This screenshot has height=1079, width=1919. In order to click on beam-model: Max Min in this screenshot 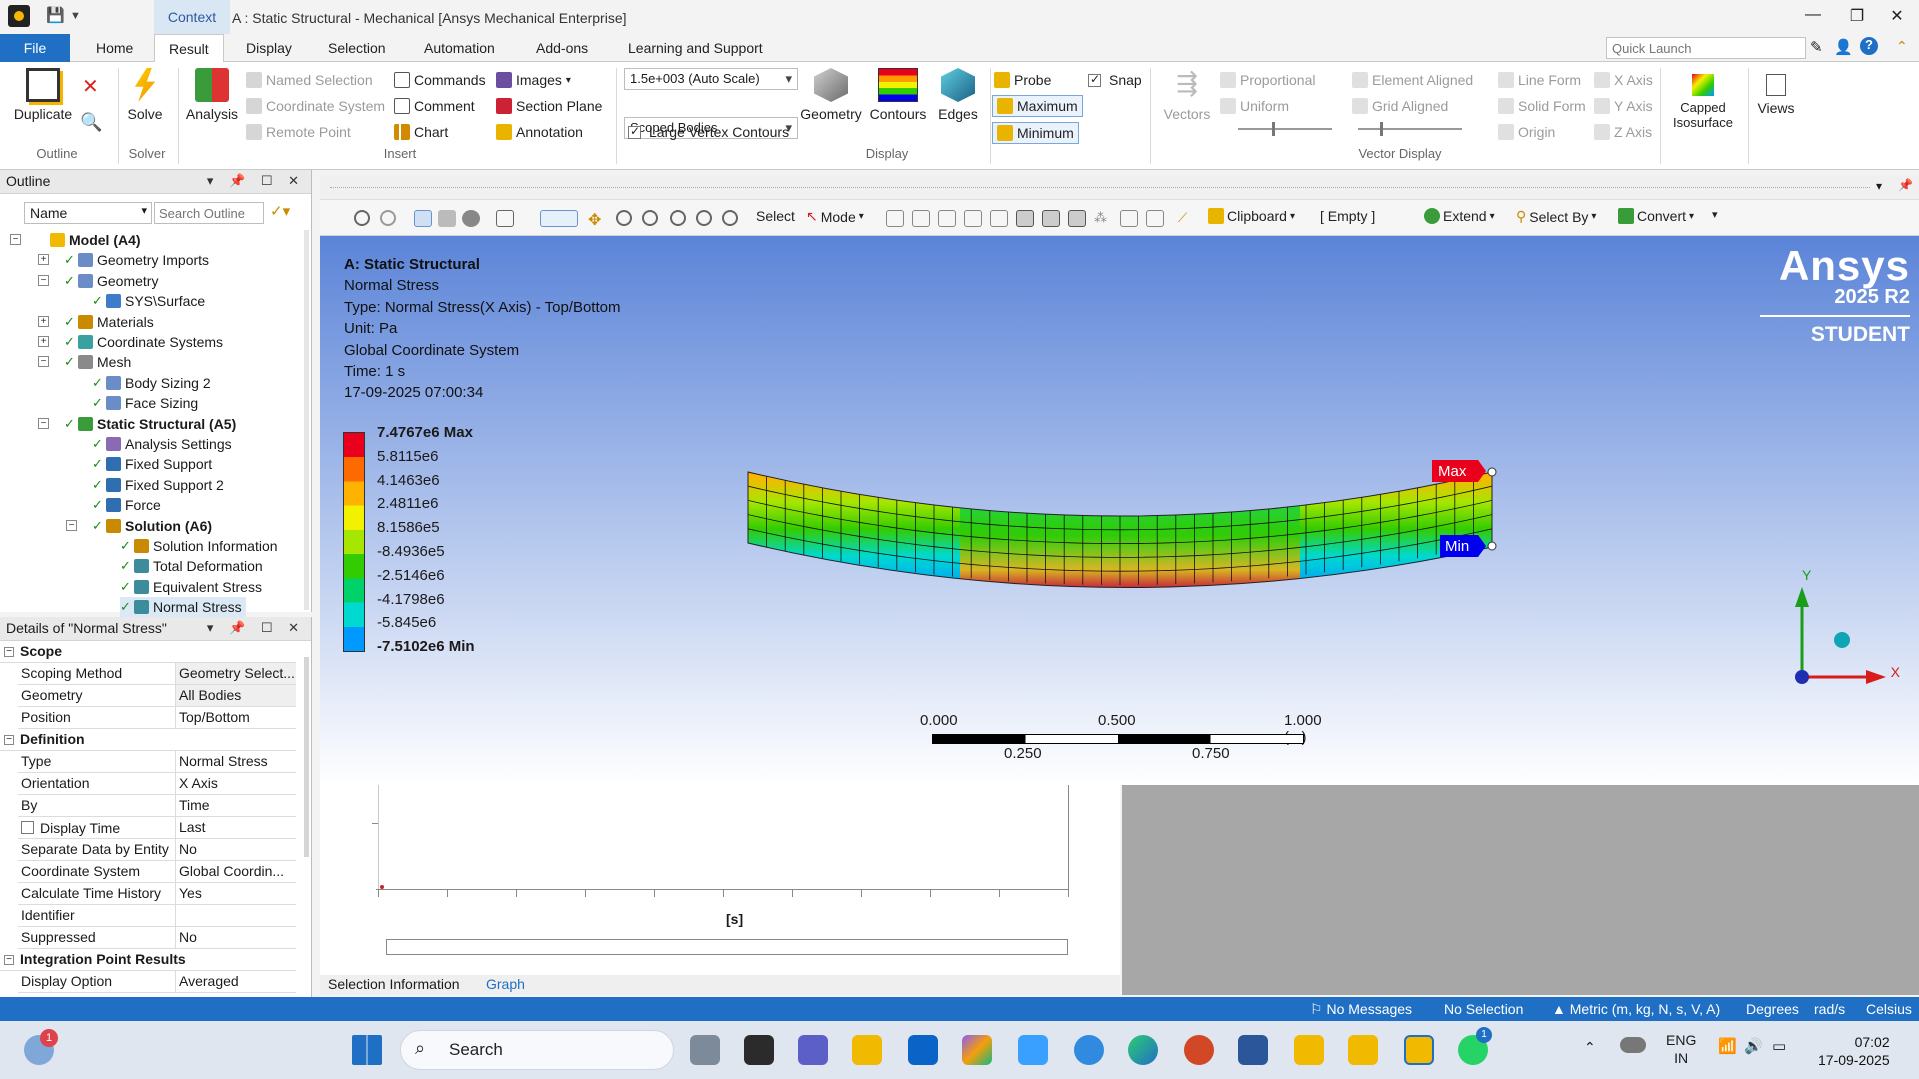, I will do `click(1130, 522)`.